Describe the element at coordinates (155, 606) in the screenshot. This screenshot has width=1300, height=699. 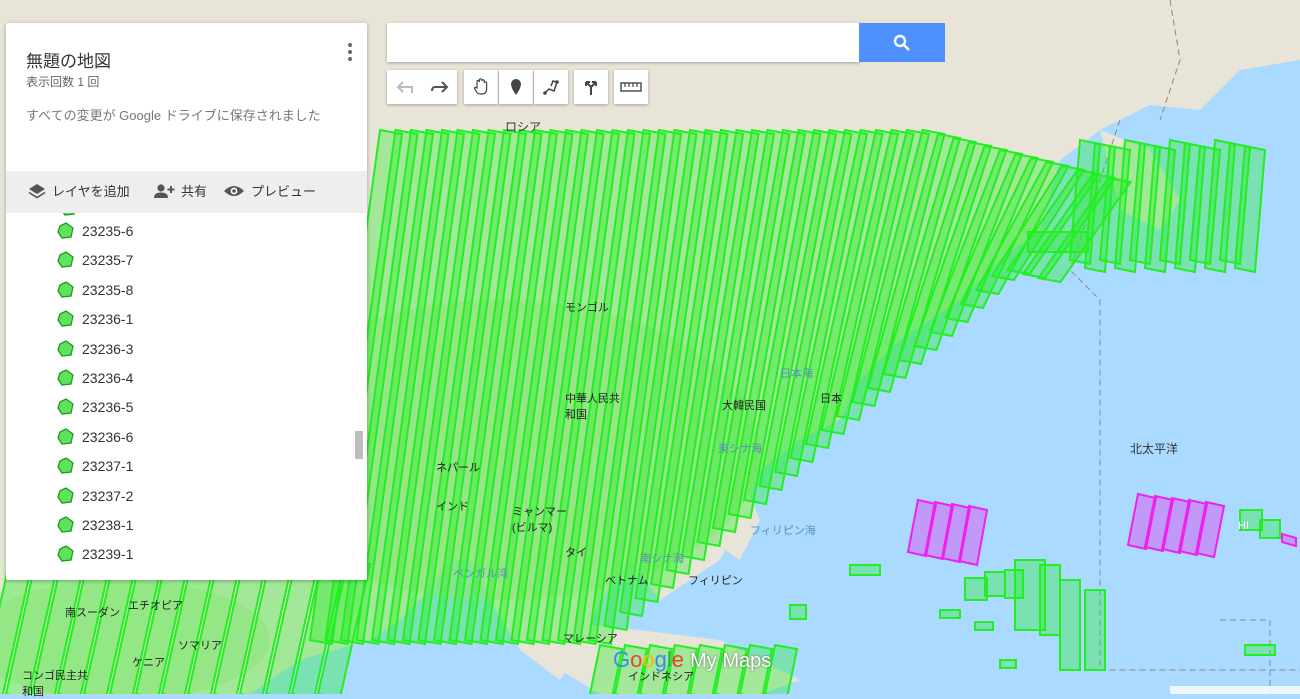
I see `label-ethiopia: エチオピア` at that location.